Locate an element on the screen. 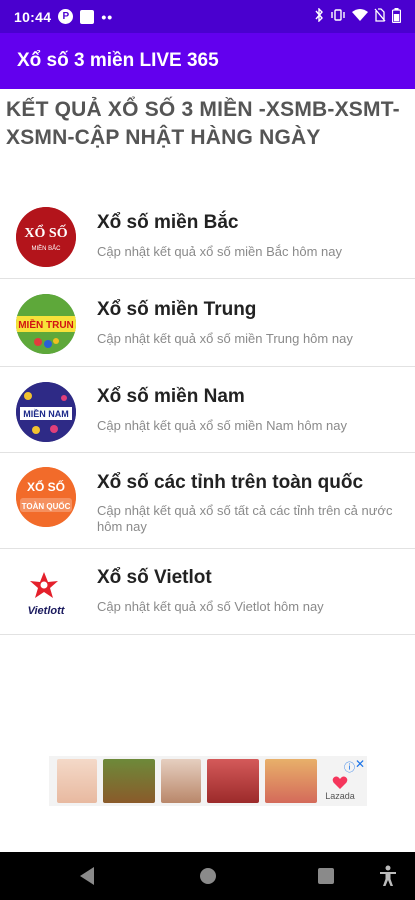  vietlott-logo: Vietlott is located at coordinates (46, 593).